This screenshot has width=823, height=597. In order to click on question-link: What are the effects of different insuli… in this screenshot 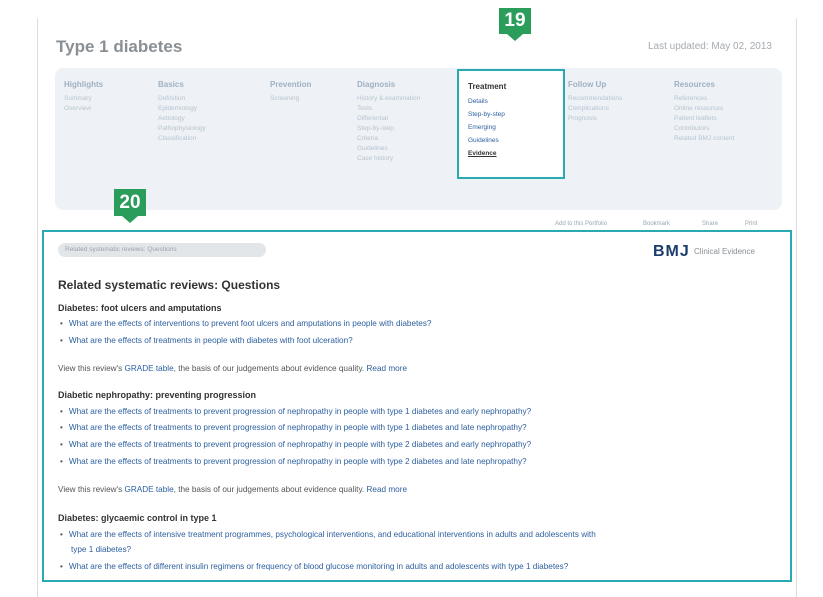, I will do `click(314, 566)`.